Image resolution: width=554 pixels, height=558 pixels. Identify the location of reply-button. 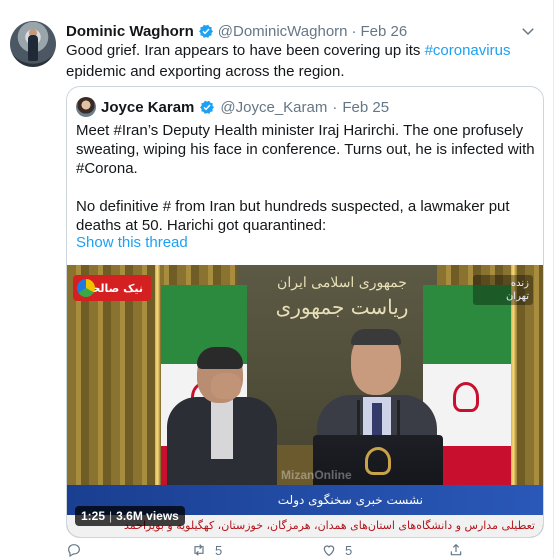
(78, 550).